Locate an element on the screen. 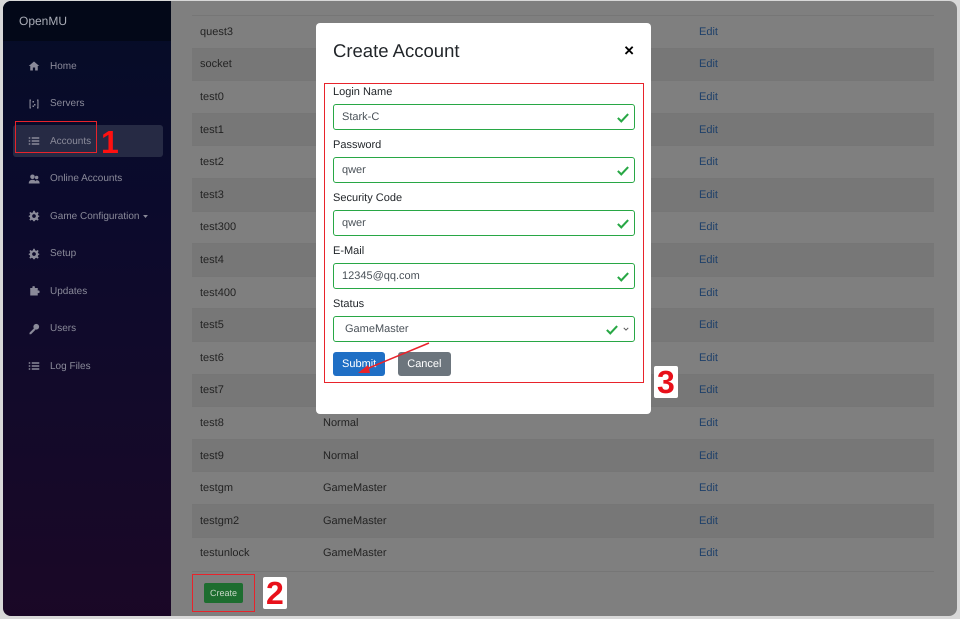  table-cell-text: test2 is located at coordinates (212, 162).